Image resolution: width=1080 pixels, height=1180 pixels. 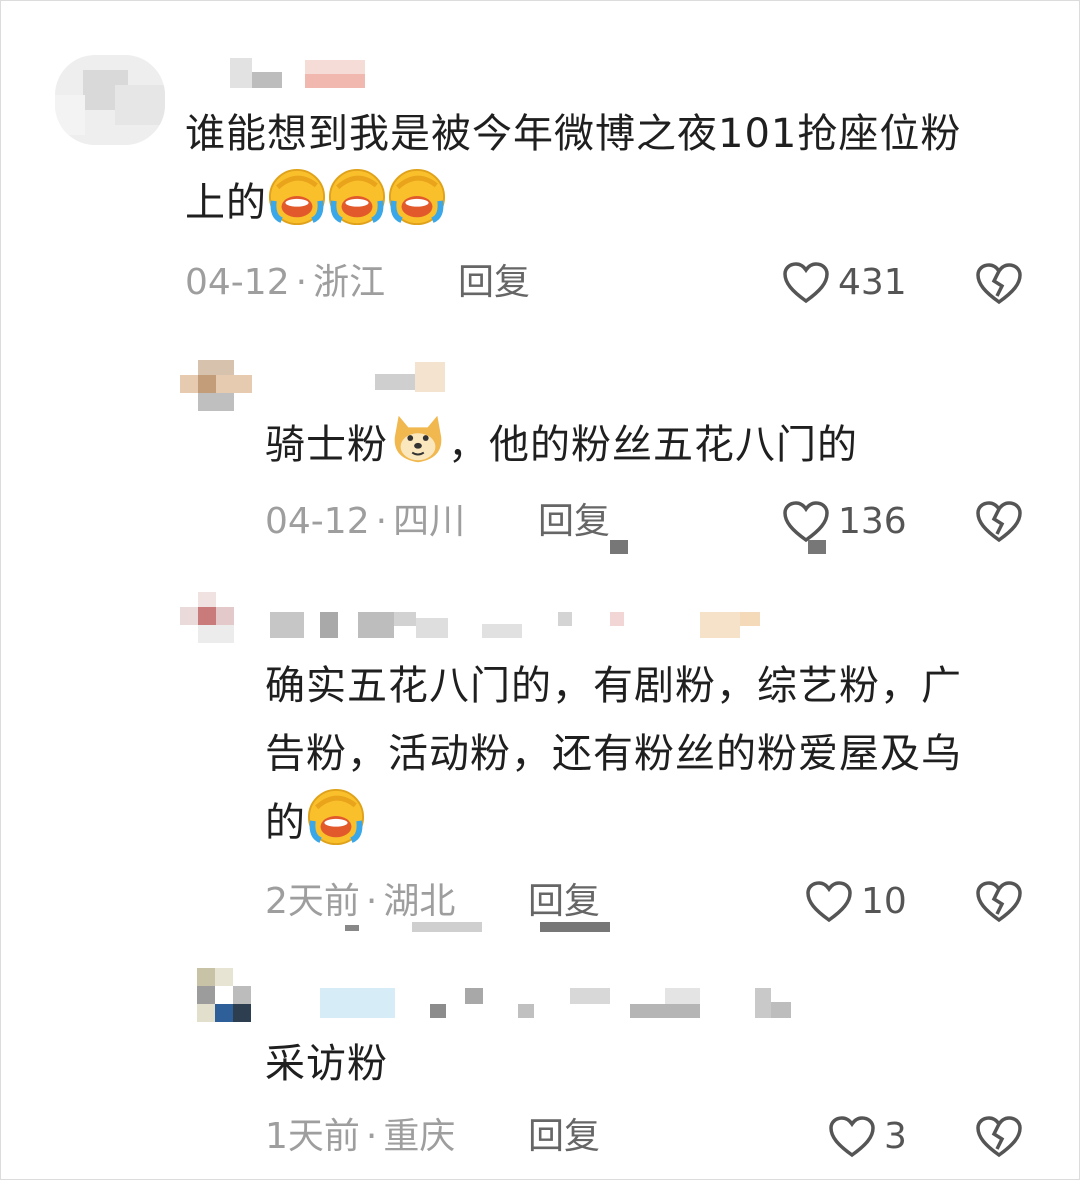 I want to click on comment-location: 浙江, so click(x=349, y=282).